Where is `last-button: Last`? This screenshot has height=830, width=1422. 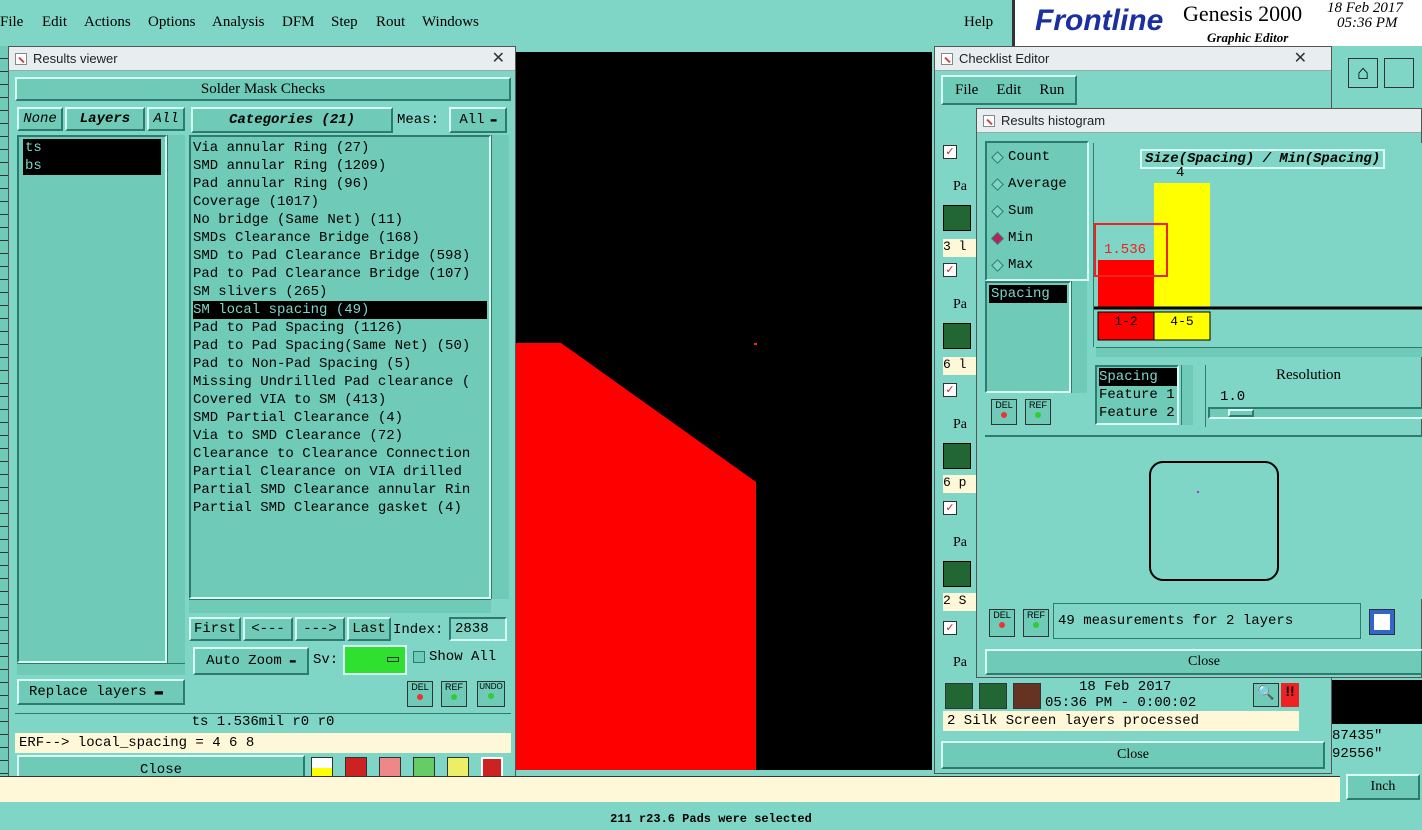
last-button: Last is located at coordinates (369, 629).